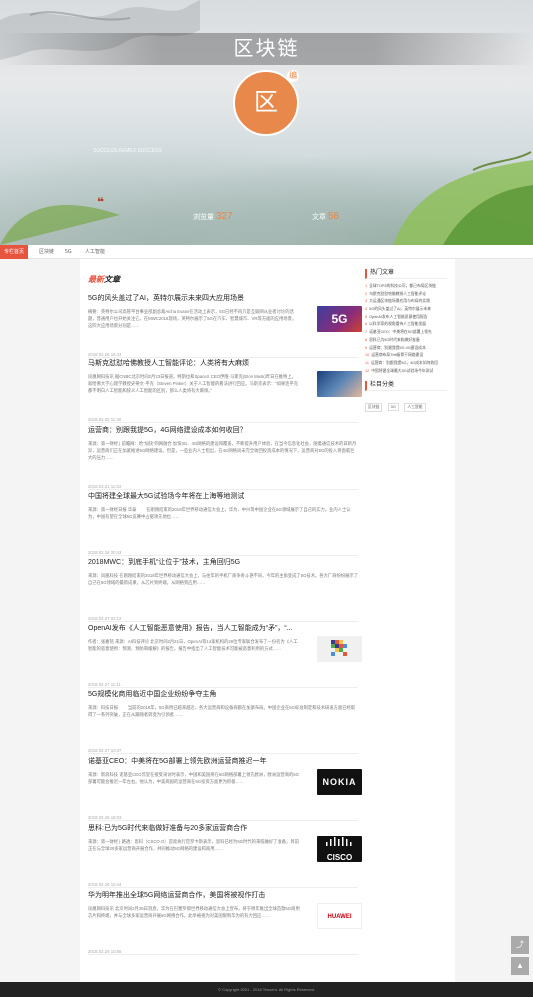  I want to click on tag-blockchain: 区块链, so click(374, 408).